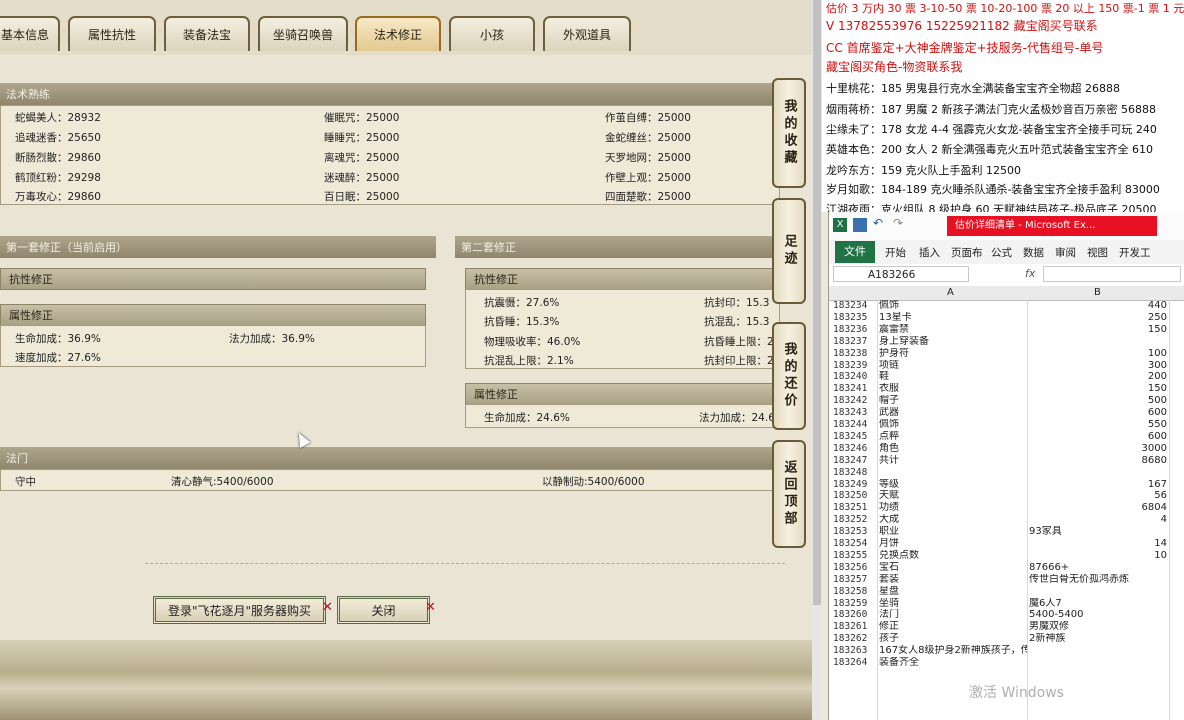  Describe the element at coordinates (1098, 461) in the screenshot. I see `cell-b: 8680` at that location.